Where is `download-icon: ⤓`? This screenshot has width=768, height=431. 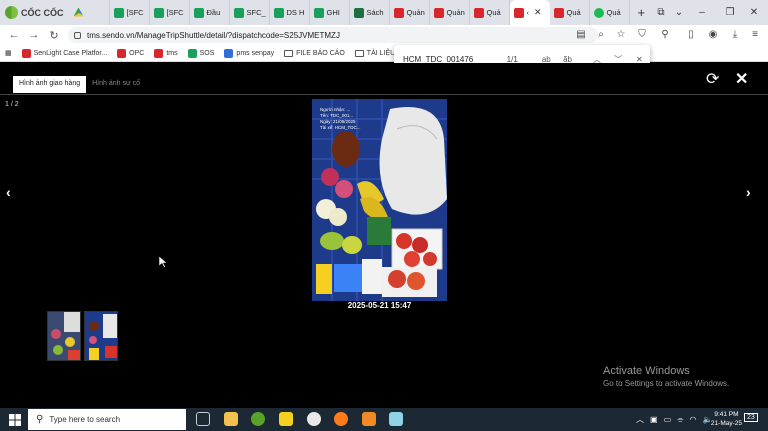
download-icon: ⤓ is located at coordinates (735, 35).